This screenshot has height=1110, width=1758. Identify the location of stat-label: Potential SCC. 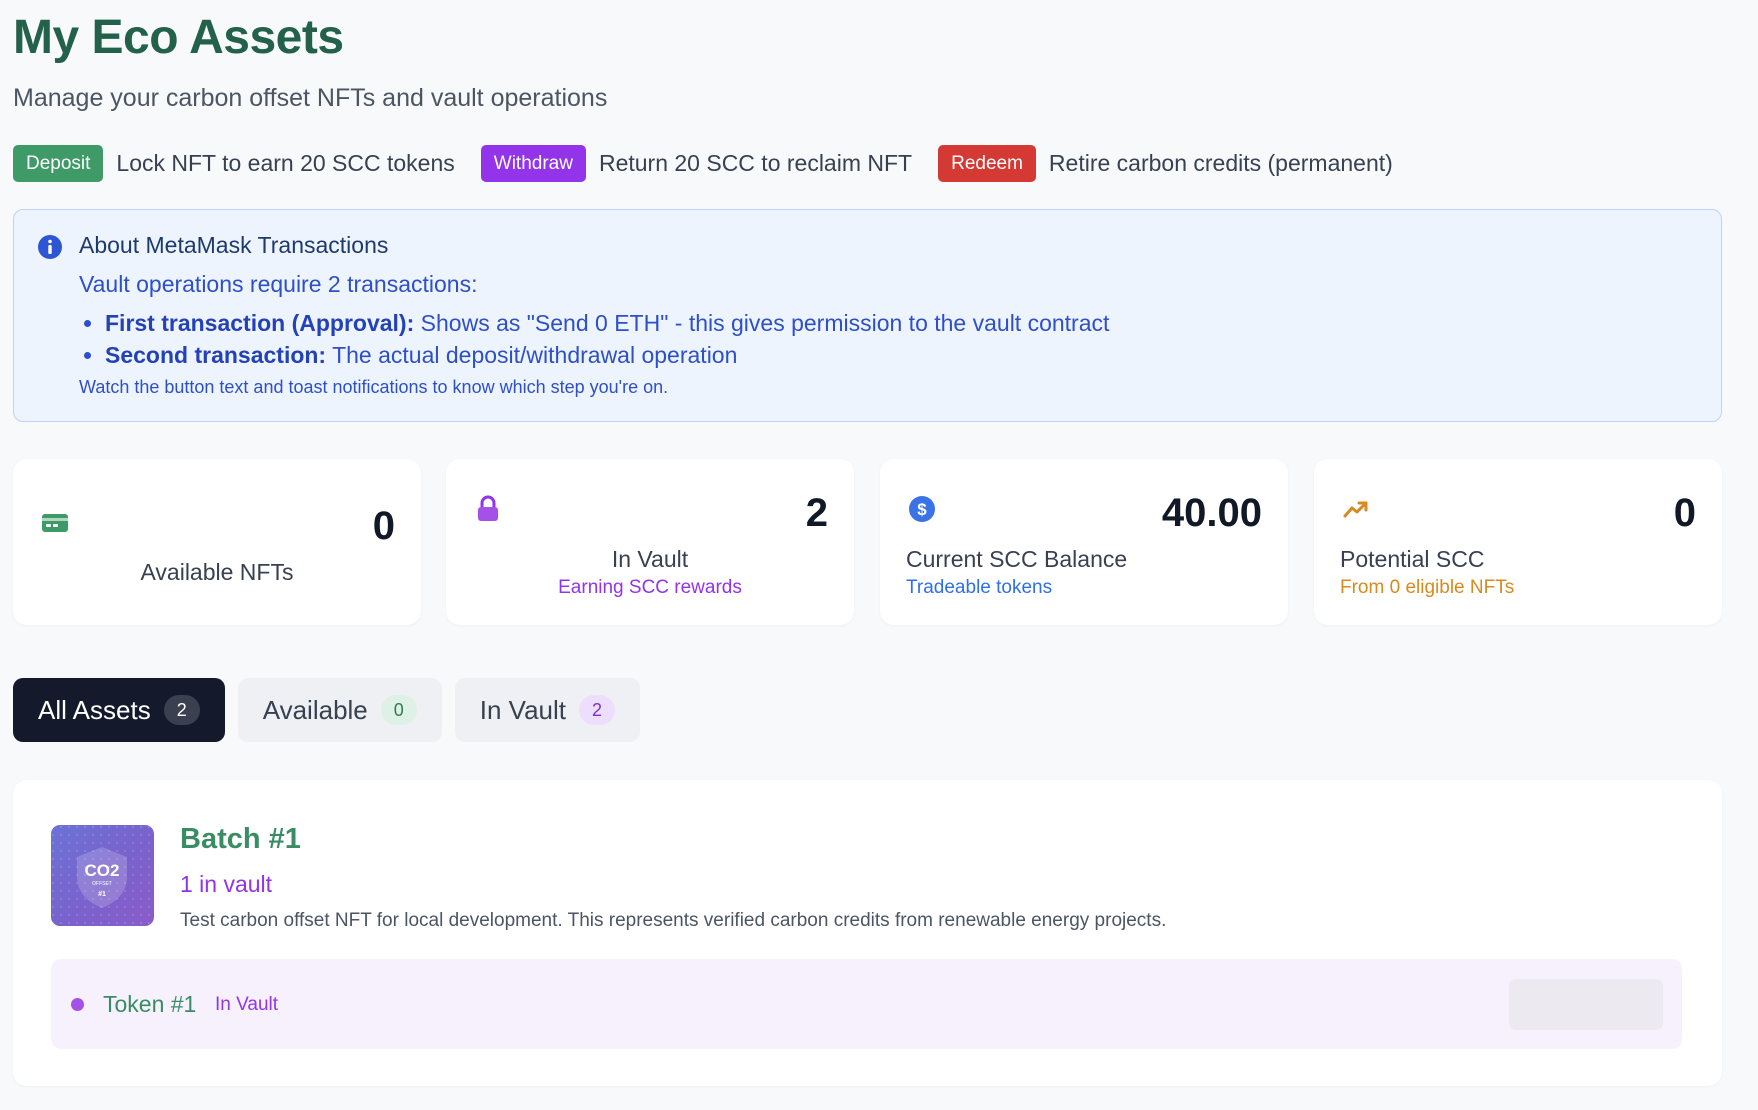
(1412, 559).